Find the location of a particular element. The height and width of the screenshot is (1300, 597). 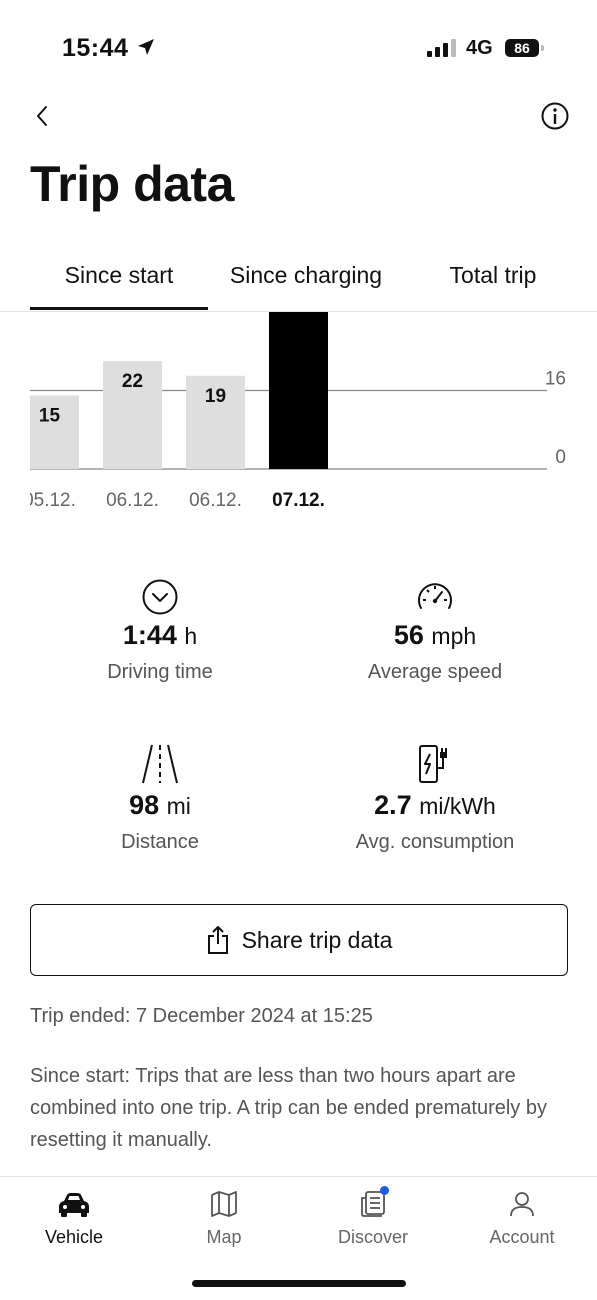

average-speed-value: 56 is located at coordinates (408, 635).